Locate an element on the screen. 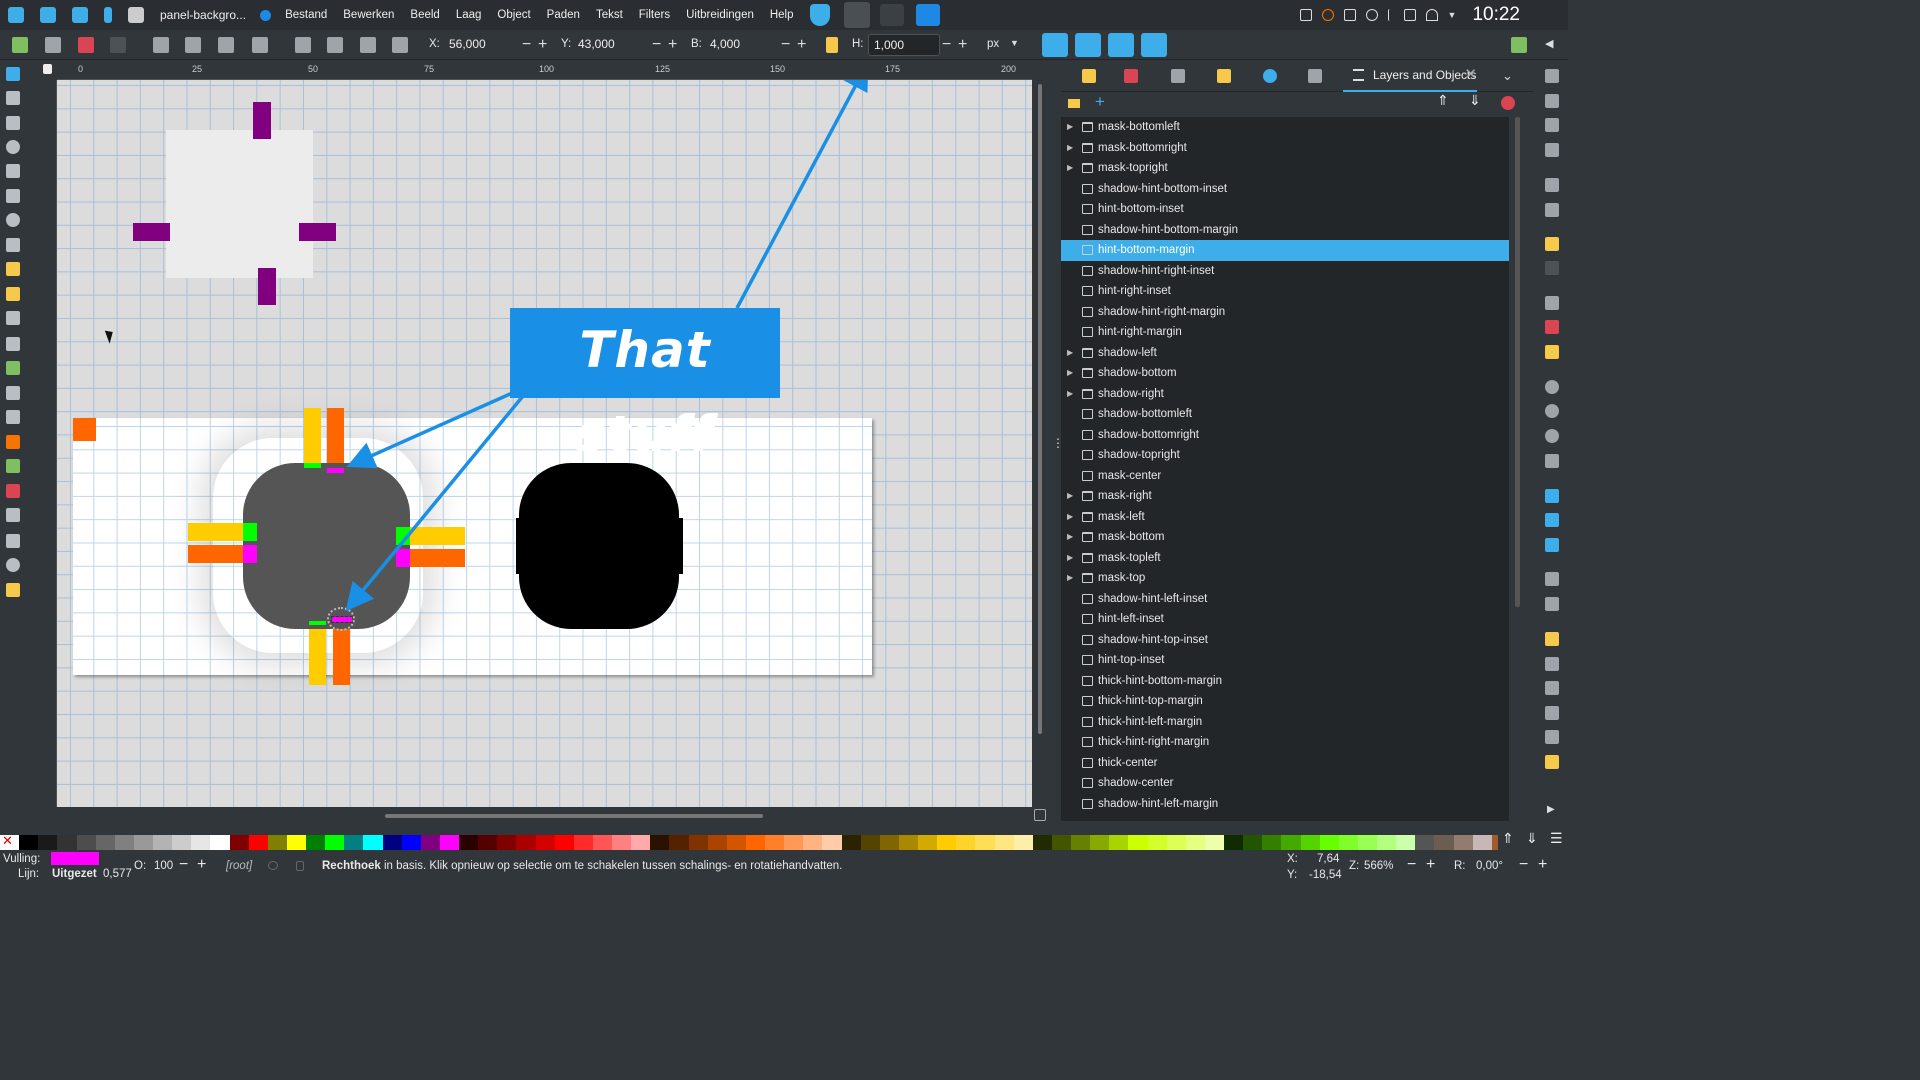 This screenshot has width=1920, height=1080. mask-shape-right-tab is located at coordinates (680, 546).